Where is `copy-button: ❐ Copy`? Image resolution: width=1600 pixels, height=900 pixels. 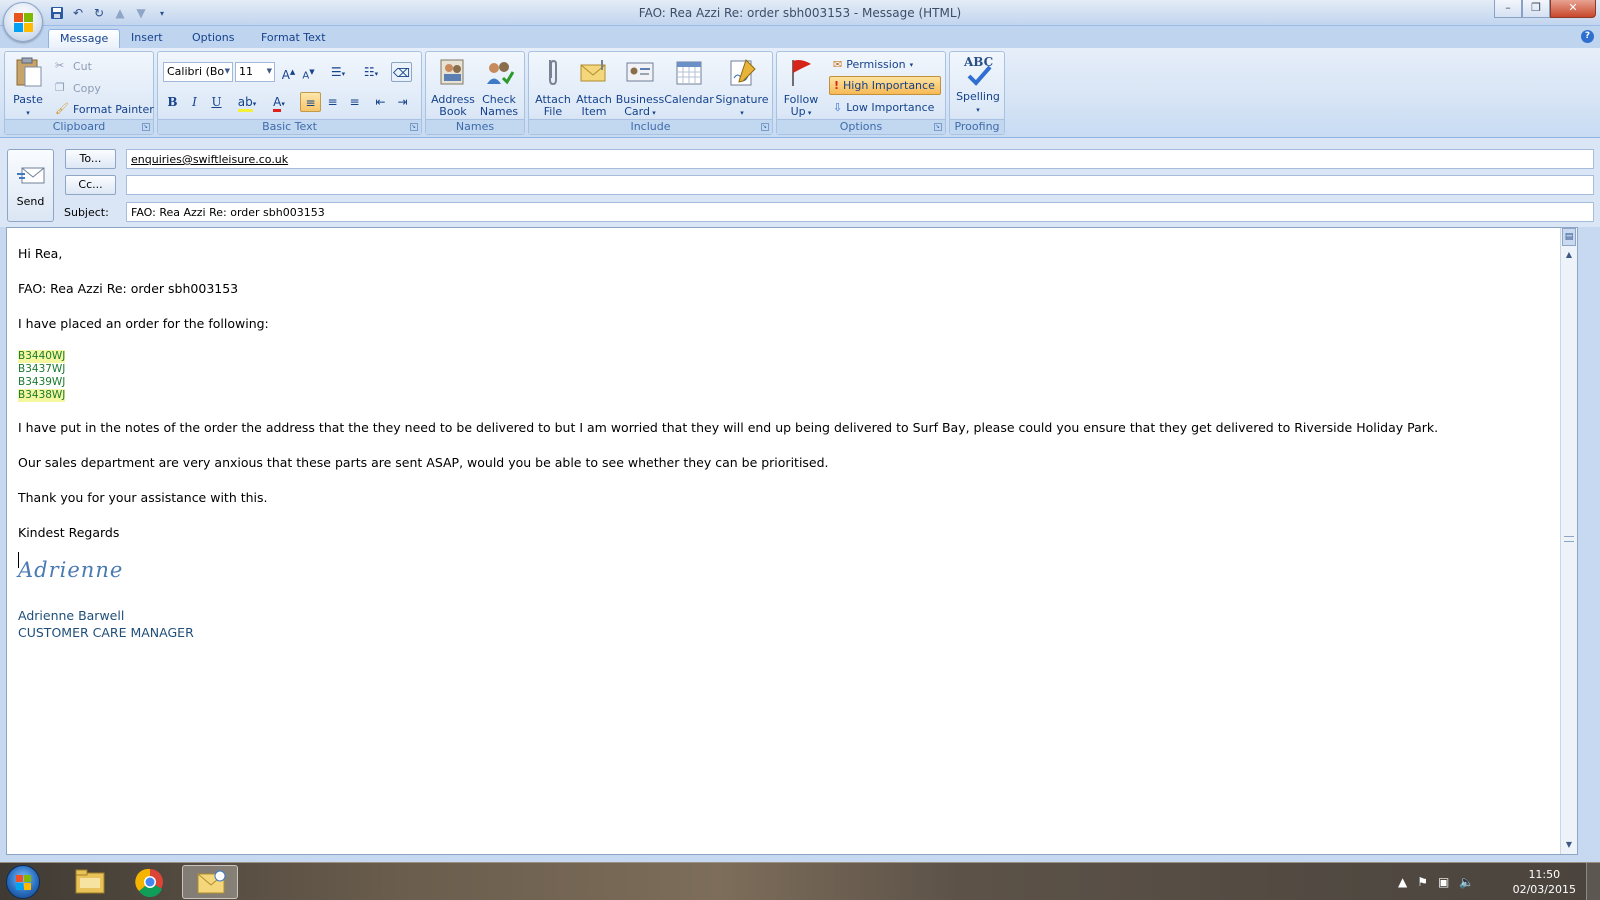
copy-button: ❐ Copy is located at coordinates (78, 88).